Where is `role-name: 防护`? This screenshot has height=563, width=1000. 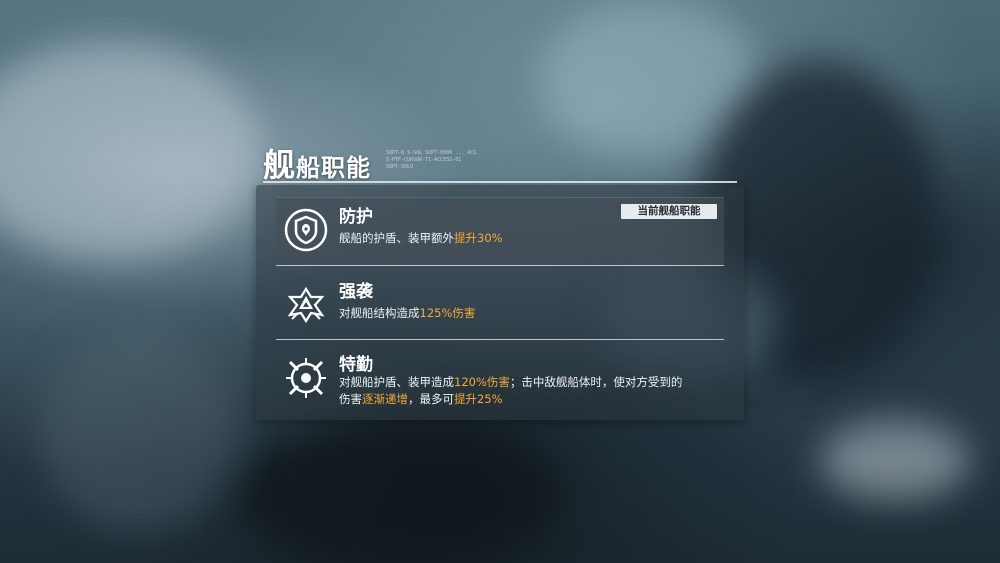
role-name: 防护 is located at coordinates (356, 217).